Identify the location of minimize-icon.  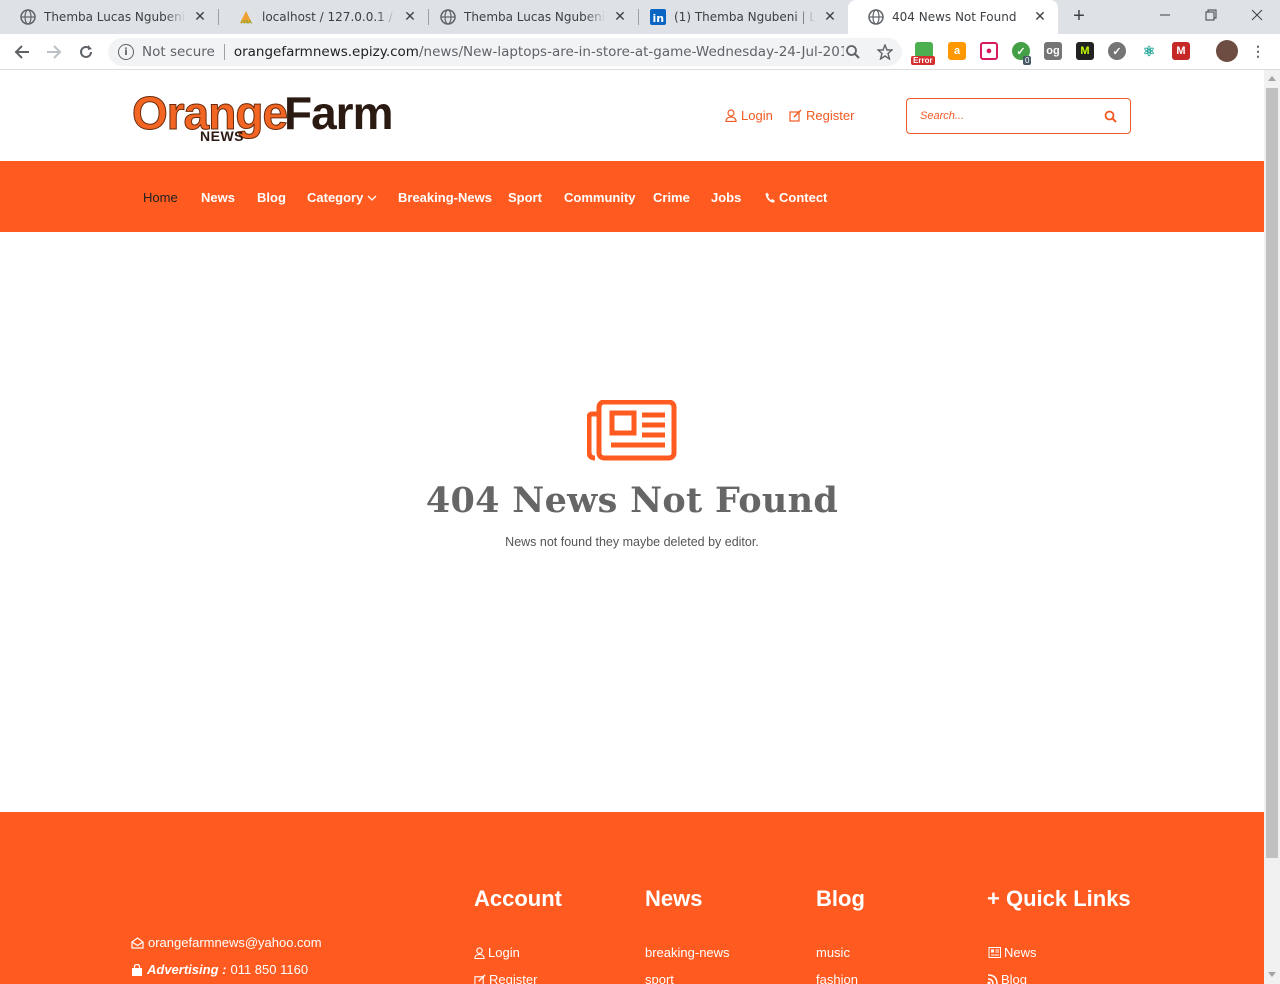
(1165, 15).